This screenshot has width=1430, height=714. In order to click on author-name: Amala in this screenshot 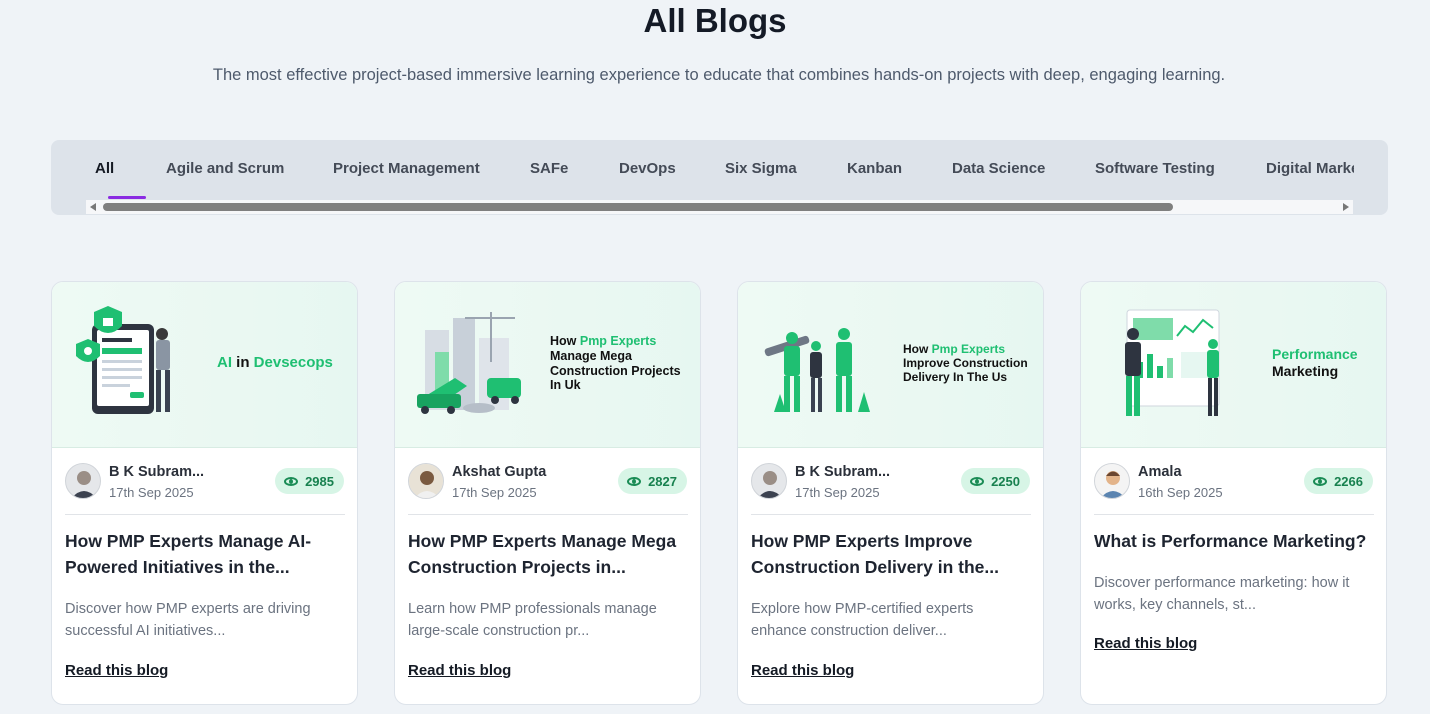, I will do `click(1160, 472)`.